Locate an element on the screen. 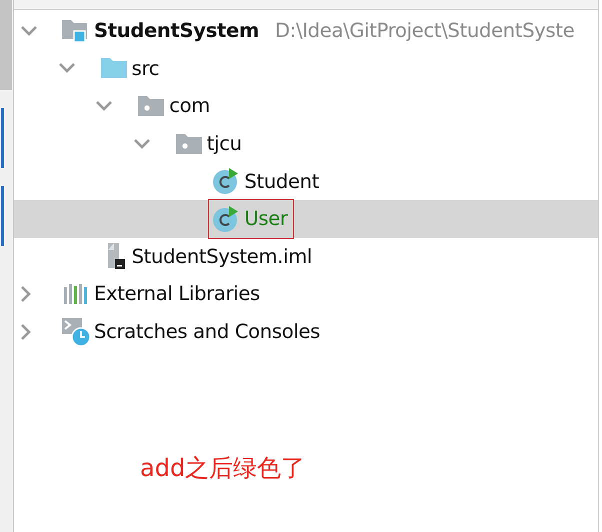 The width and height of the screenshot is (602, 532). node-label: src is located at coordinates (146, 68).